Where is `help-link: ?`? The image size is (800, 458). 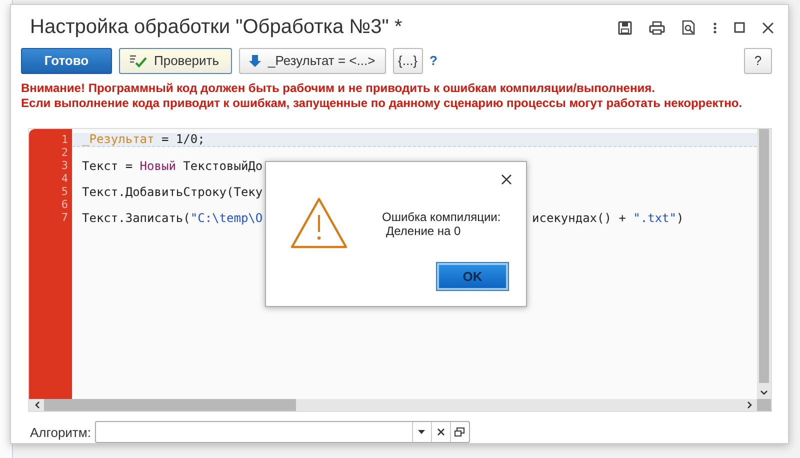 help-link: ? is located at coordinates (434, 60).